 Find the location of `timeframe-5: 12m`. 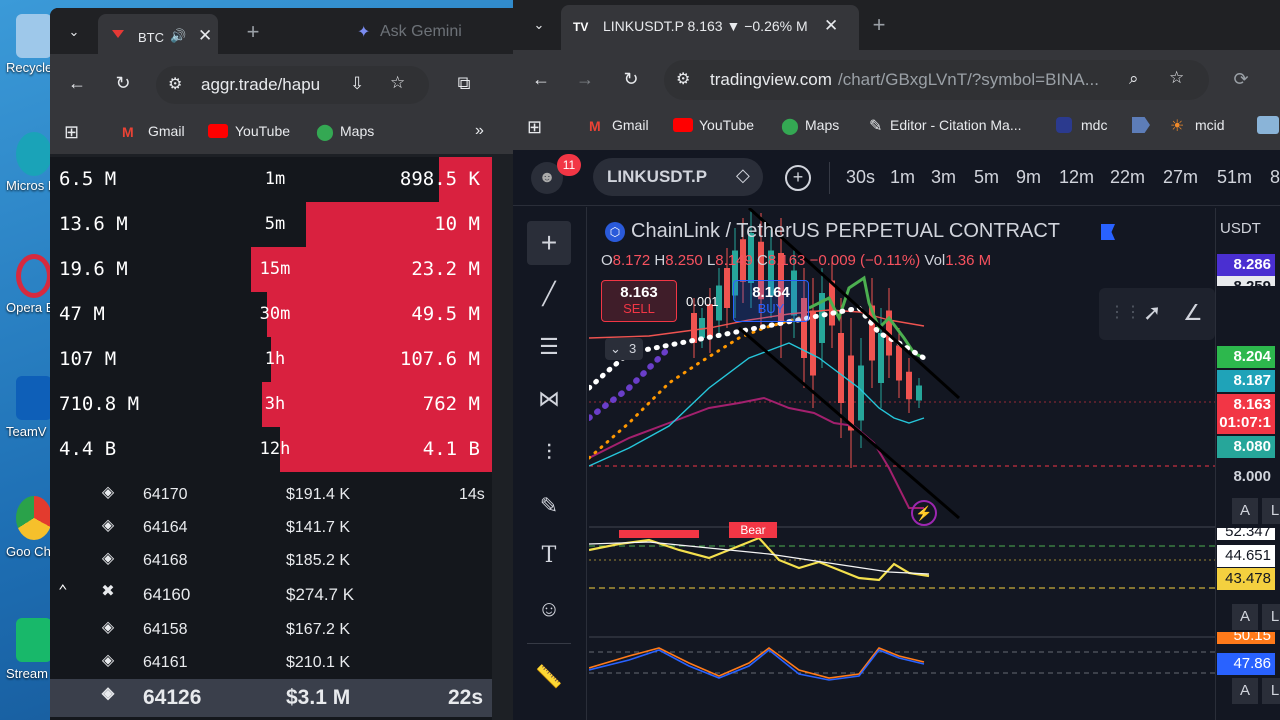

timeframe-5: 12m is located at coordinates (1076, 177).